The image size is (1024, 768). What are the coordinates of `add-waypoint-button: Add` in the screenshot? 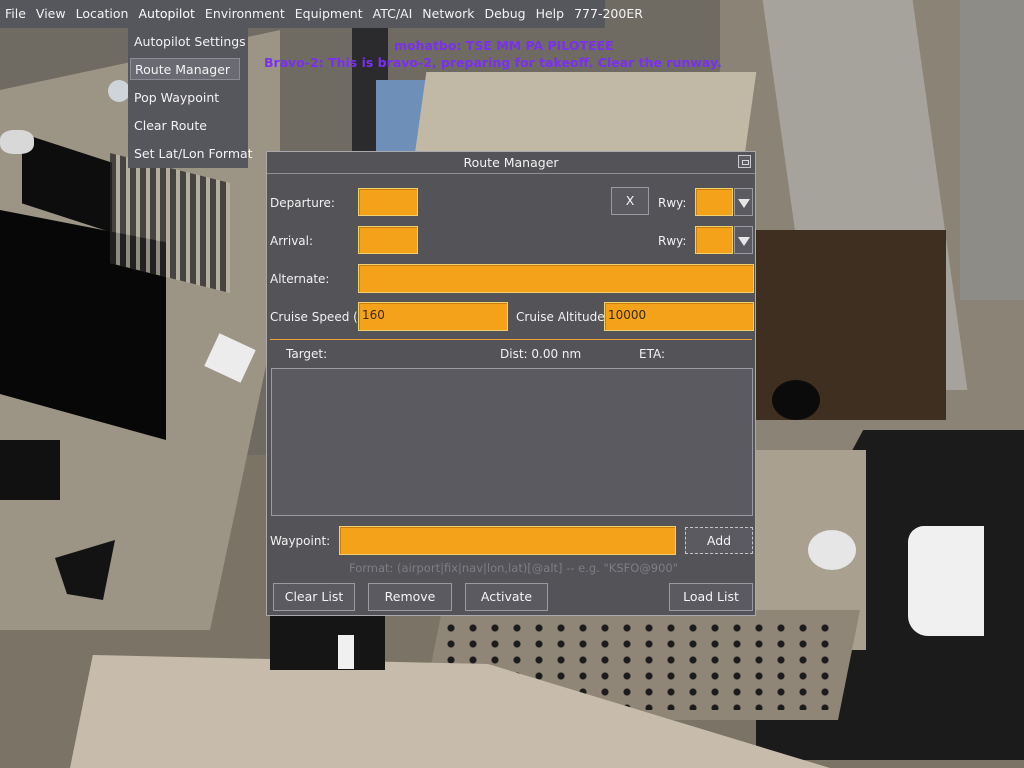 It's located at (719, 540).